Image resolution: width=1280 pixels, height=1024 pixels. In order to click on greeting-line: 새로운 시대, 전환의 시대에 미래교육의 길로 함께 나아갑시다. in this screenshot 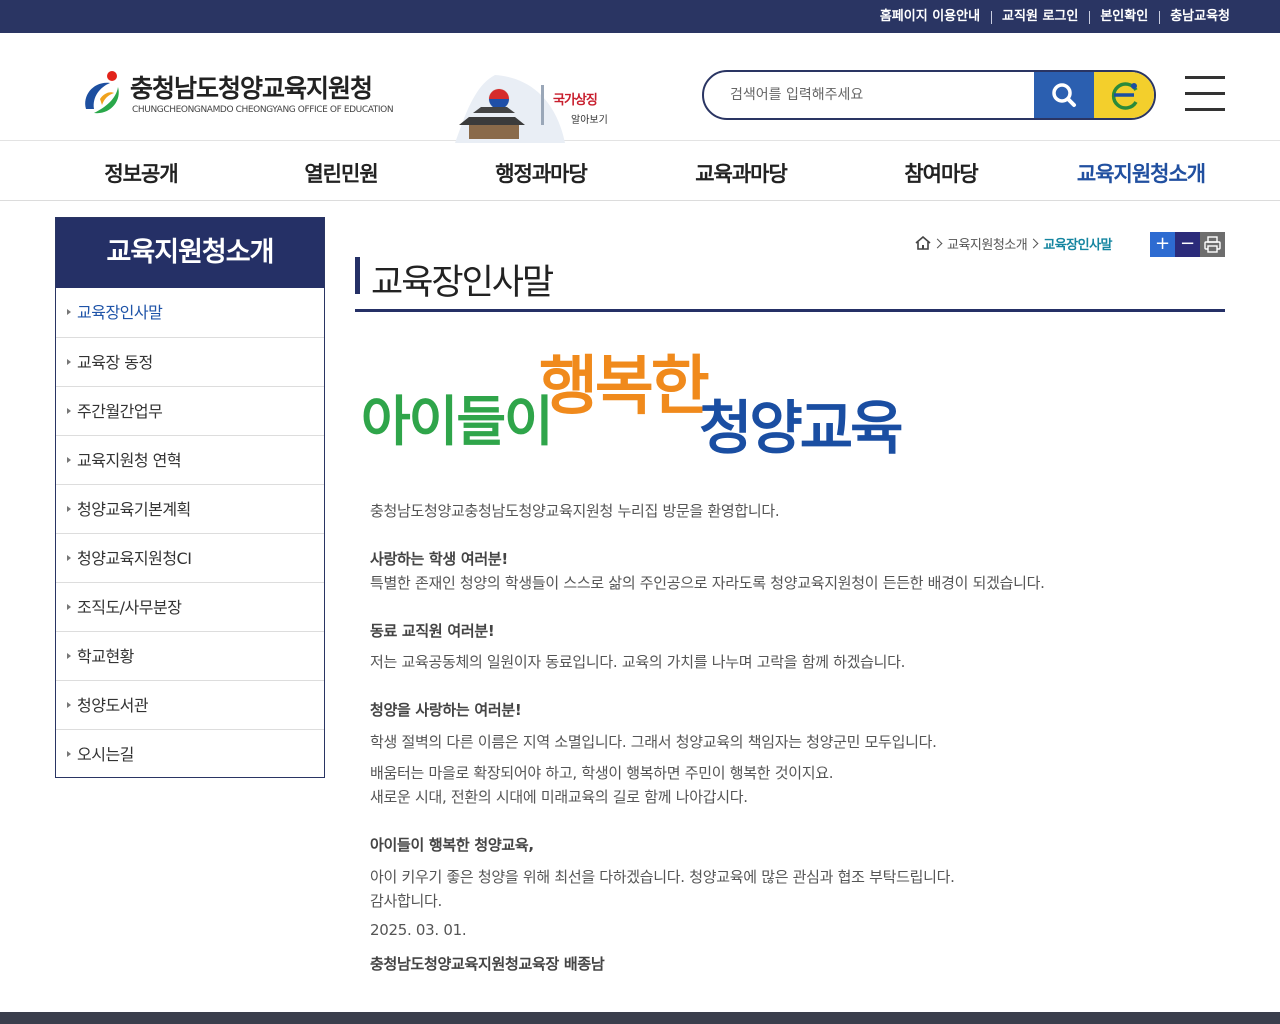, I will do `click(559, 797)`.